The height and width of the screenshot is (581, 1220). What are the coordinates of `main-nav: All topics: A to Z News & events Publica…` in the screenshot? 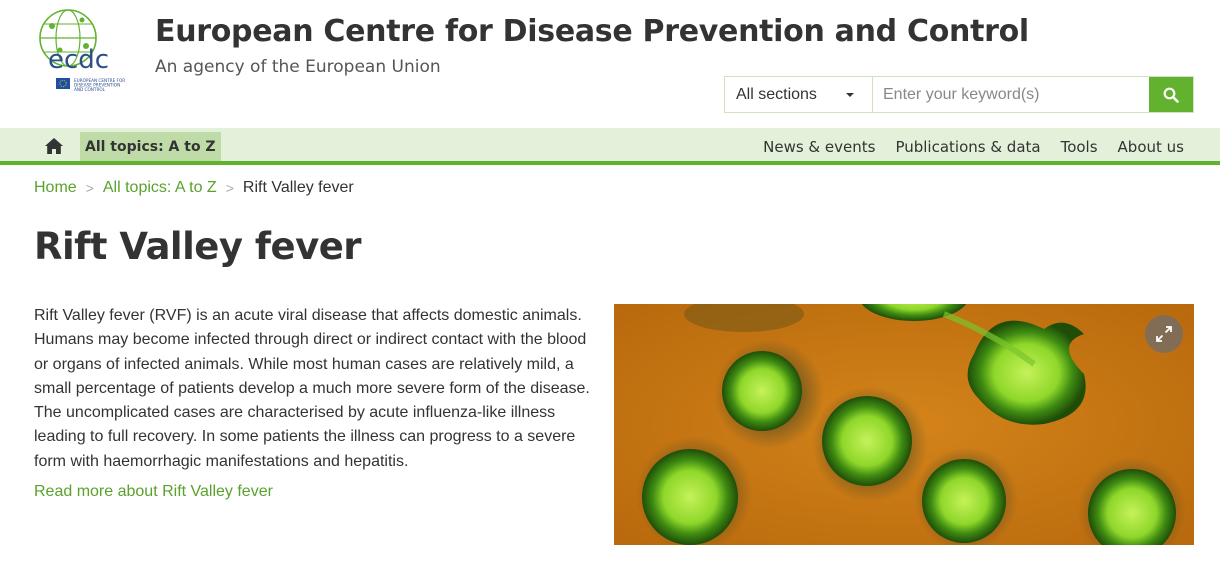 It's located at (610, 146).